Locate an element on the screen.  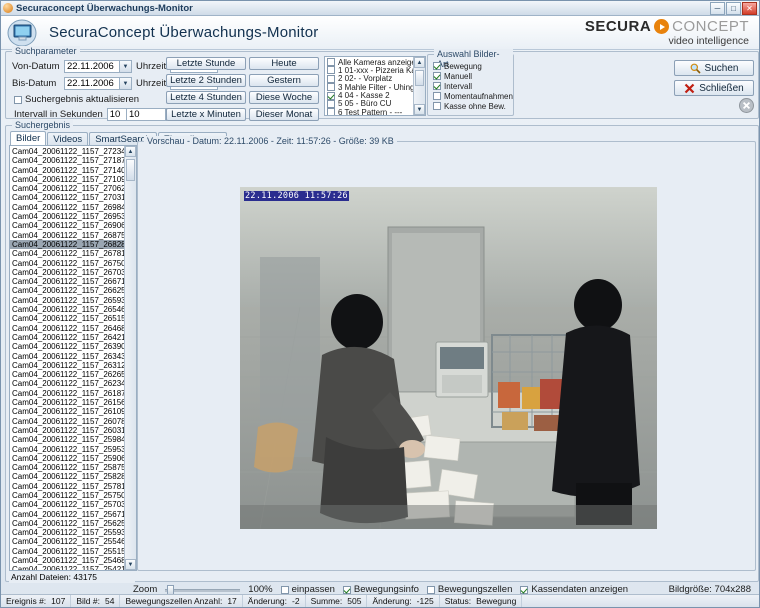
button-last-2-hours: Letzte 2 Stunden is located at coordinates (206, 80).